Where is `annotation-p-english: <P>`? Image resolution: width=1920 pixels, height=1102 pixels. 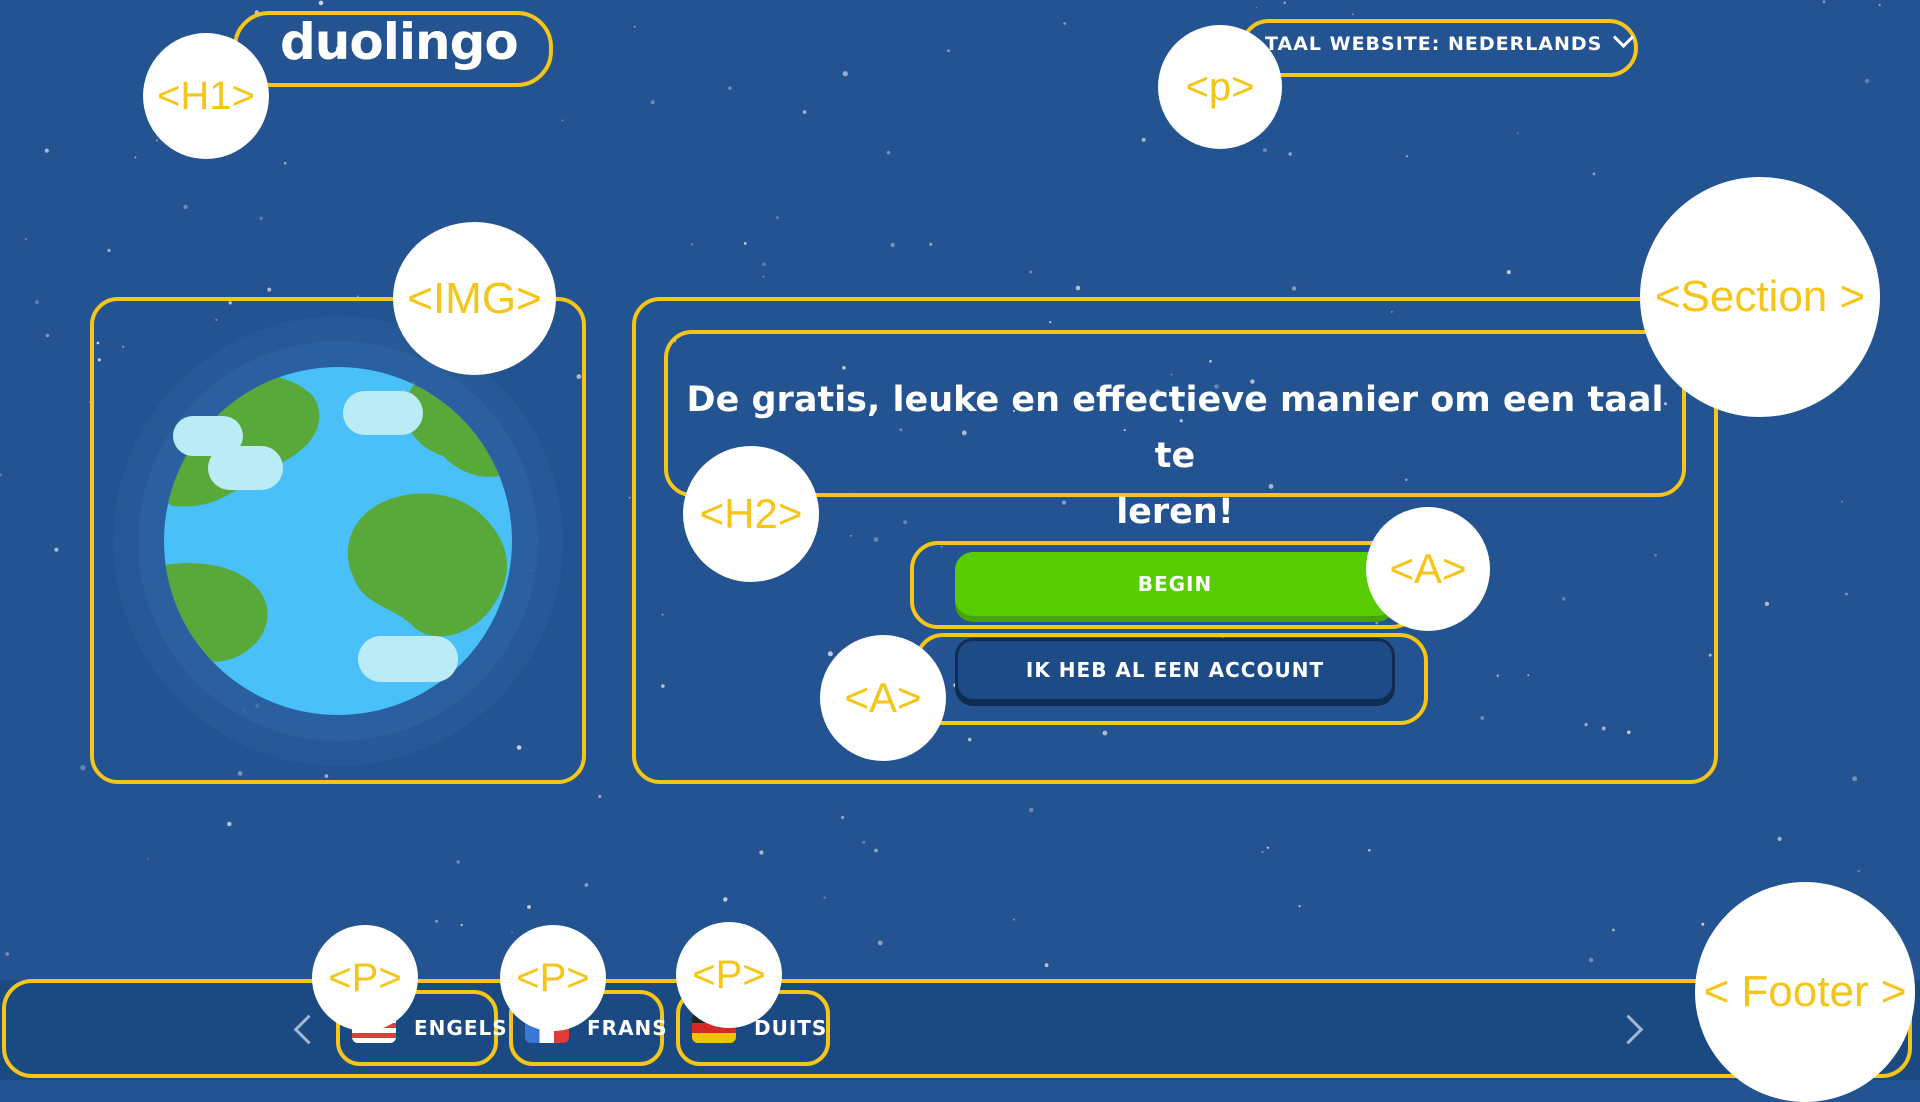
annotation-p-english: <P> is located at coordinates (365, 978).